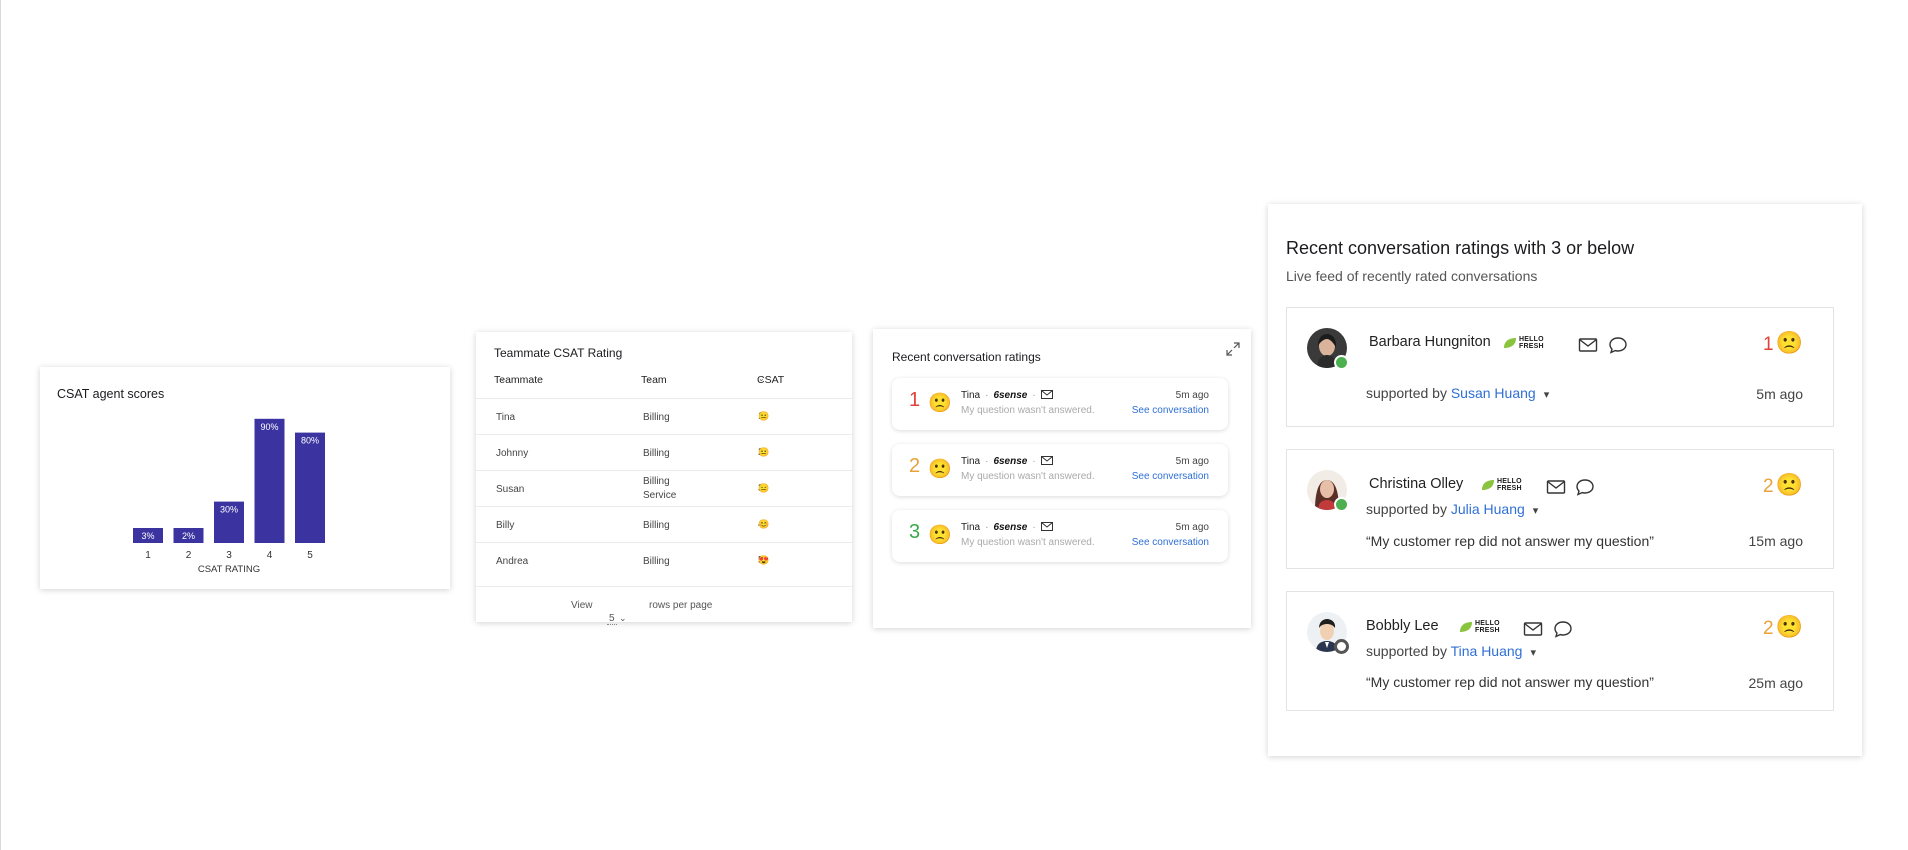  I want to click on customer-name: Barbara Hungniton, so click(1430, 342).